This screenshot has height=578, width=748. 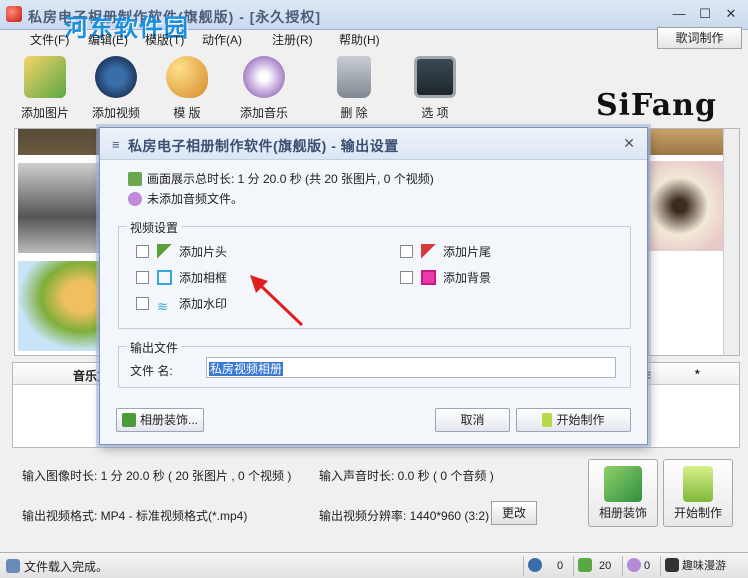 What do you see at coordinates (672, 565) in the screenshot?
I see `film-icon` at bounding box center [672, 565].